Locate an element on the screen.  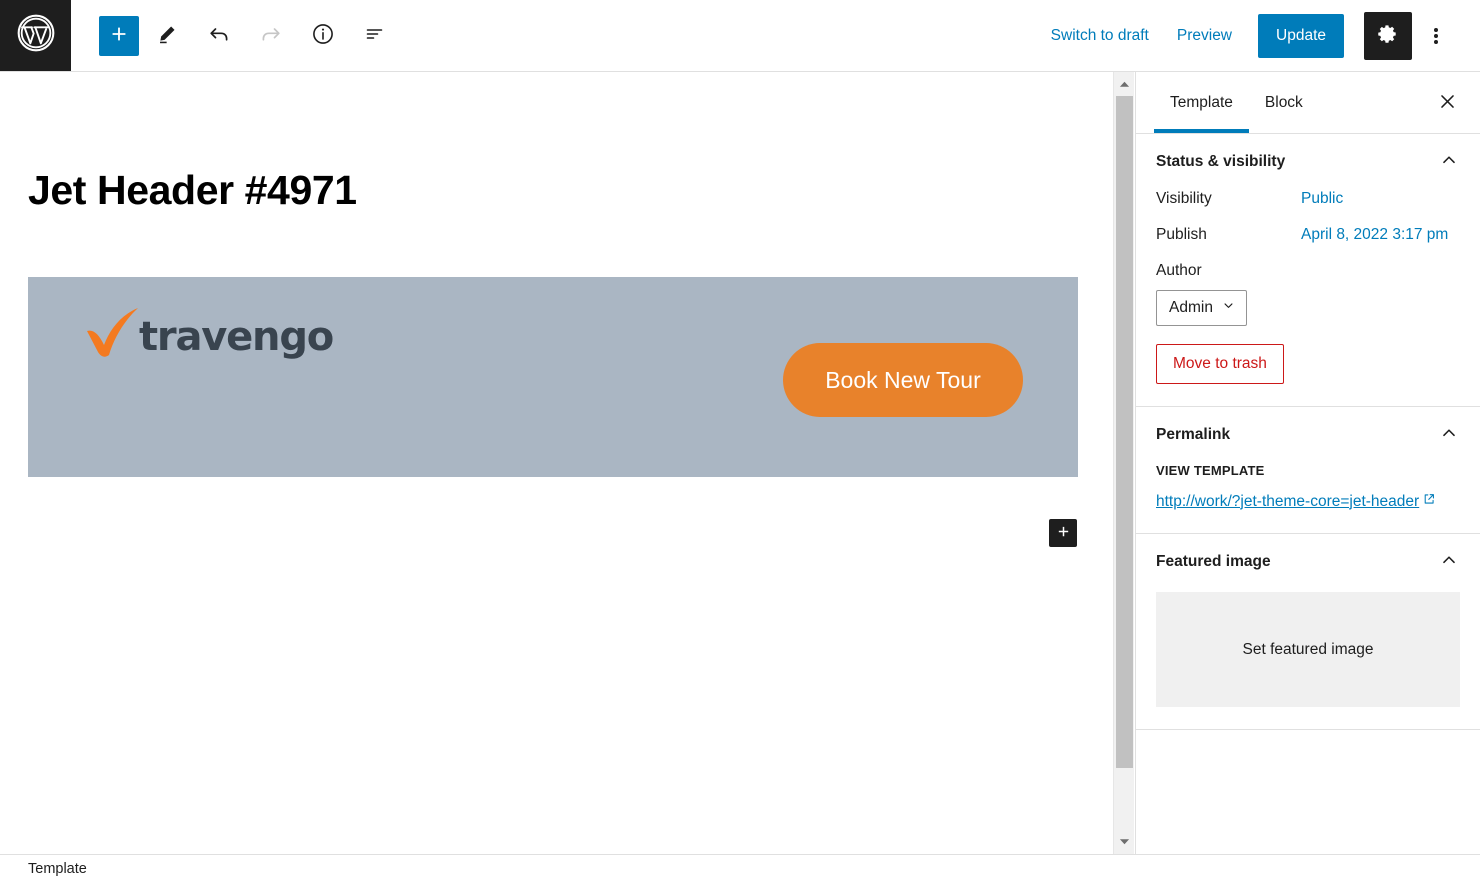
wordpress-logo-button is located at coordinates (35, 35).